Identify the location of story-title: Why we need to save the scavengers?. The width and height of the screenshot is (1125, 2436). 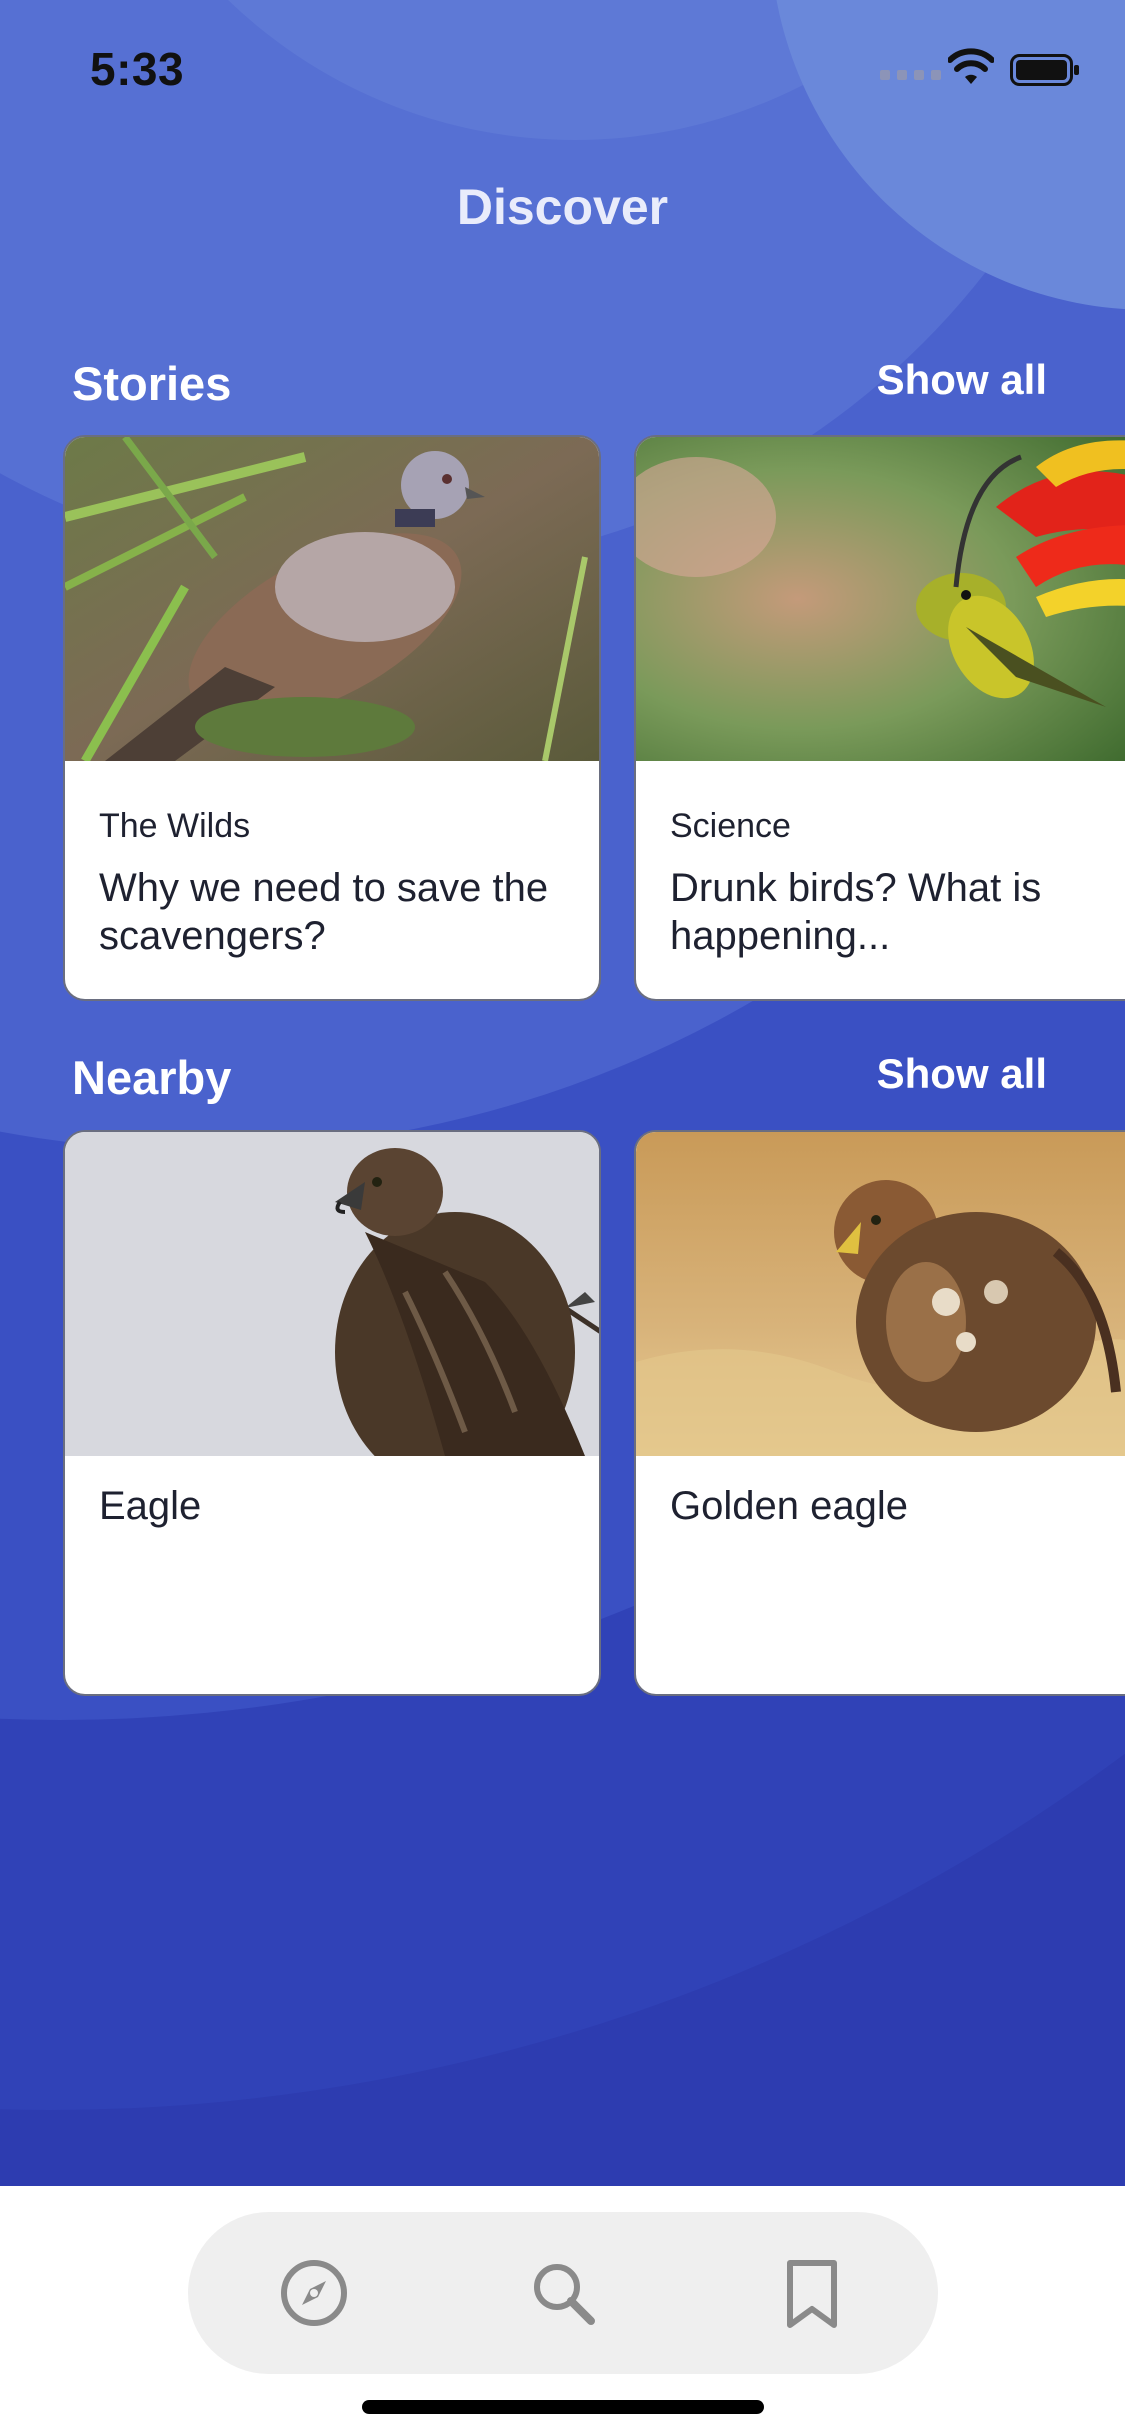
(324, 912).